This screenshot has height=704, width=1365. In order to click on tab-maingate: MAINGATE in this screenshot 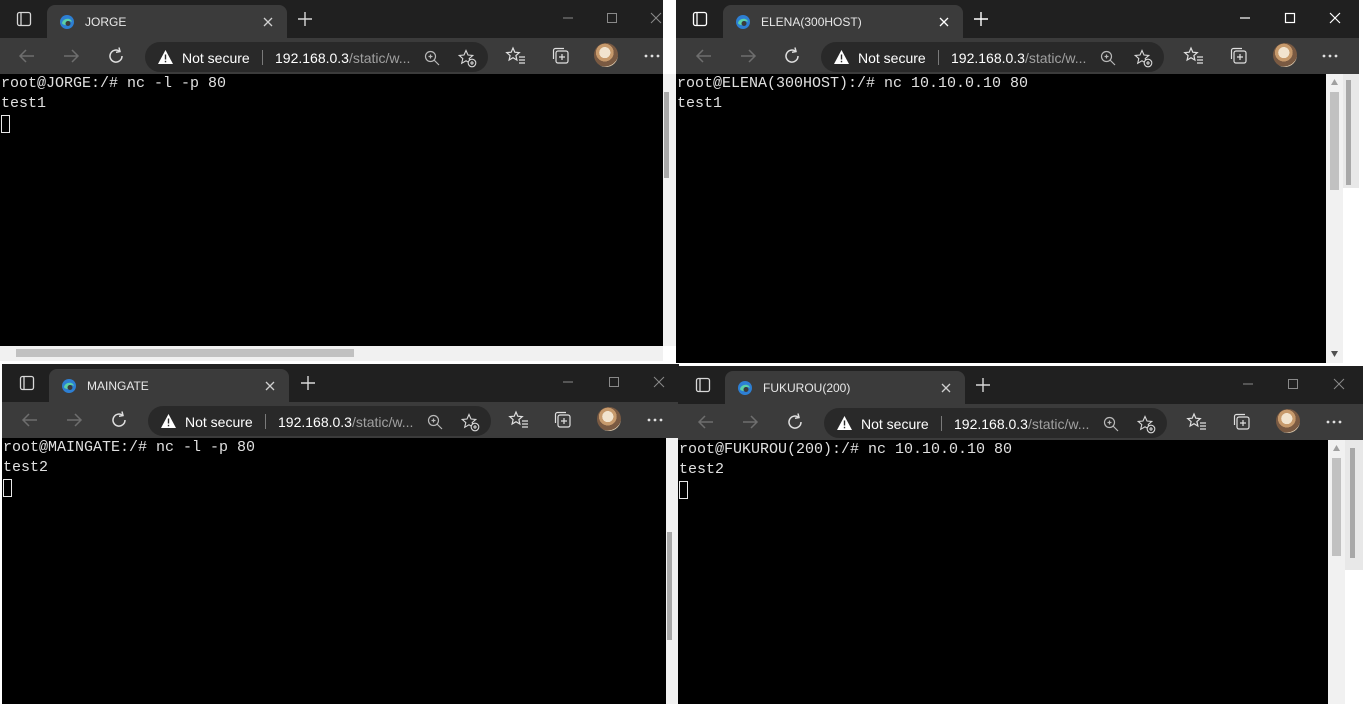, I will do `click(169, 385)`.